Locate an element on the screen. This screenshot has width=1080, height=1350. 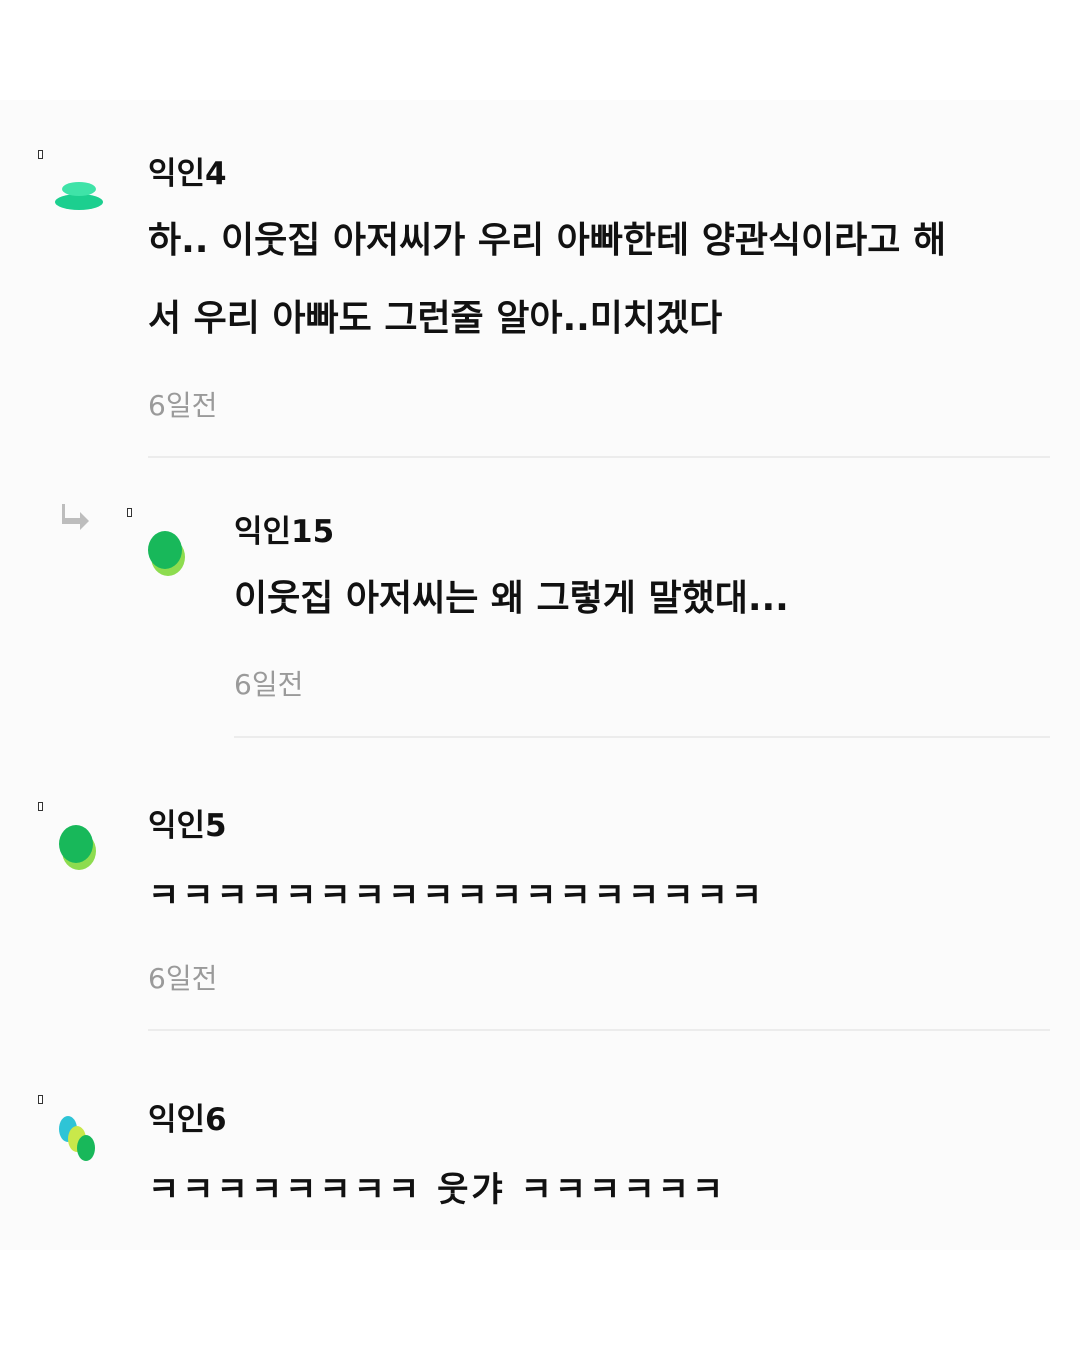
comment-text-line: ㅋㅋㅋㅋㅋㅋㅋㅋㅋㅋㅋㅋㅋㅋㅋㅋㅋㅋ is located at coordinates (457, 896).